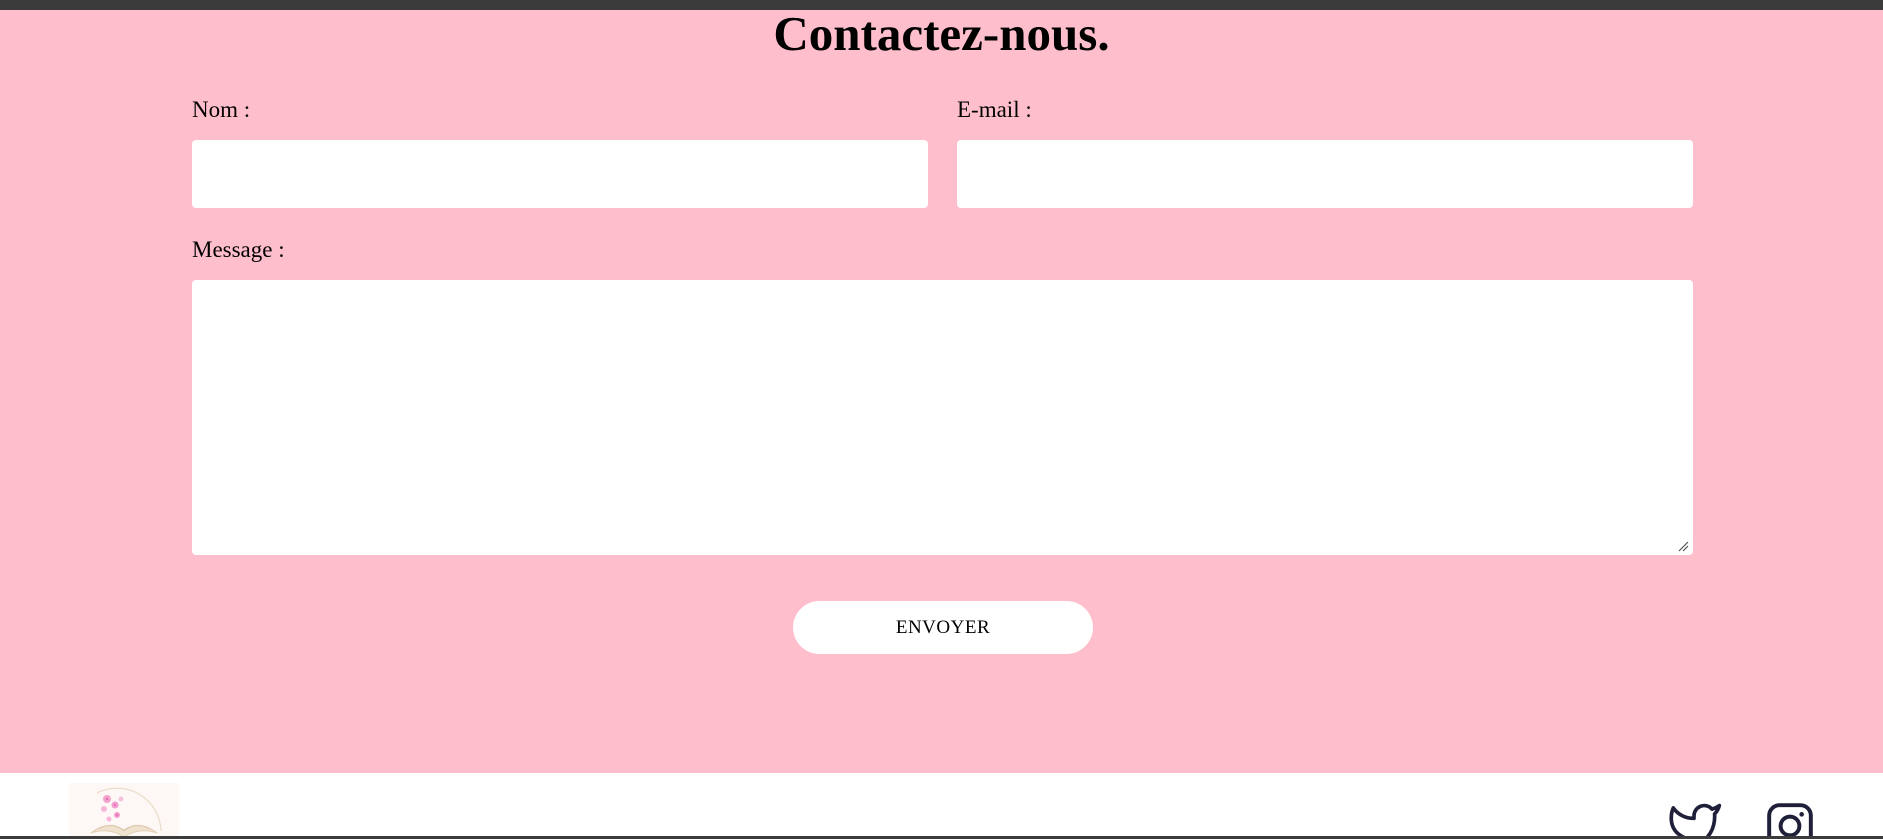 The width and height of the screenshot is (1883, 839). What do you see at coordinates (560, 174) in the screenshot?
I see `name-field` at bounding box center [560, 174].